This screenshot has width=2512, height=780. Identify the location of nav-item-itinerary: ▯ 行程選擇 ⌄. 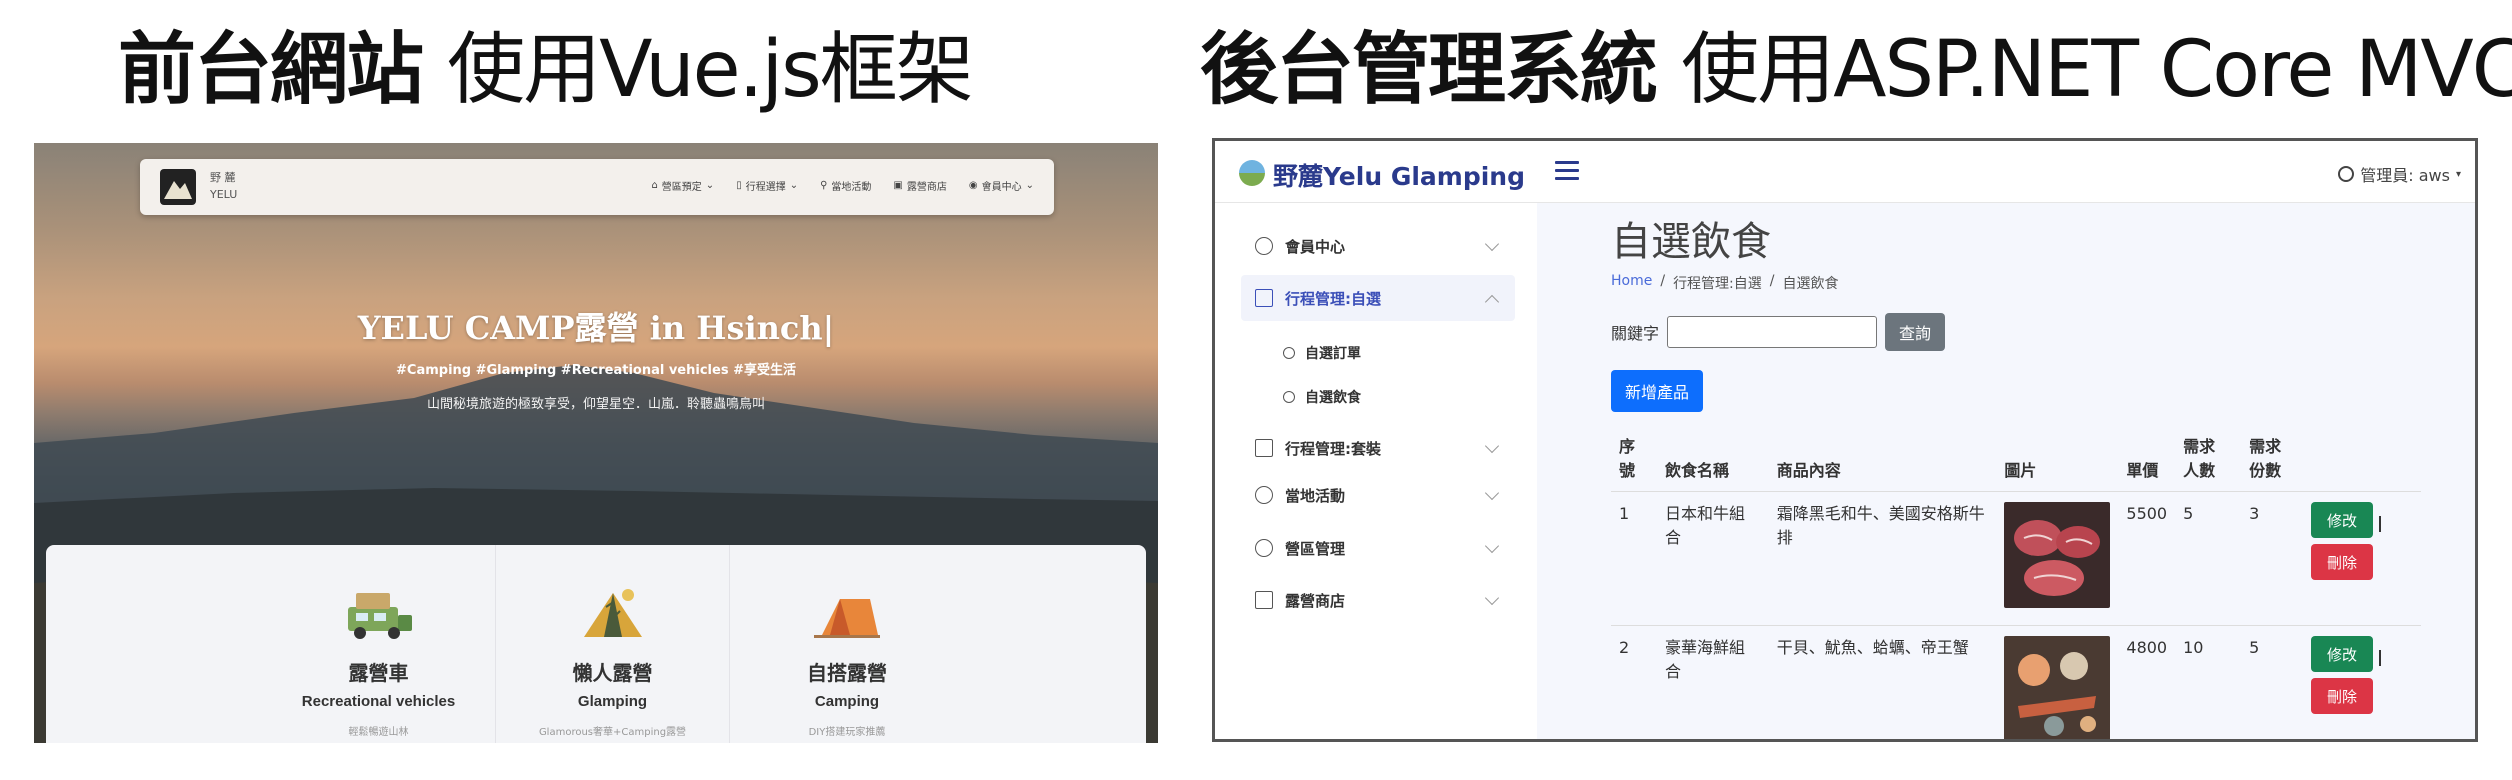
(767, 185).